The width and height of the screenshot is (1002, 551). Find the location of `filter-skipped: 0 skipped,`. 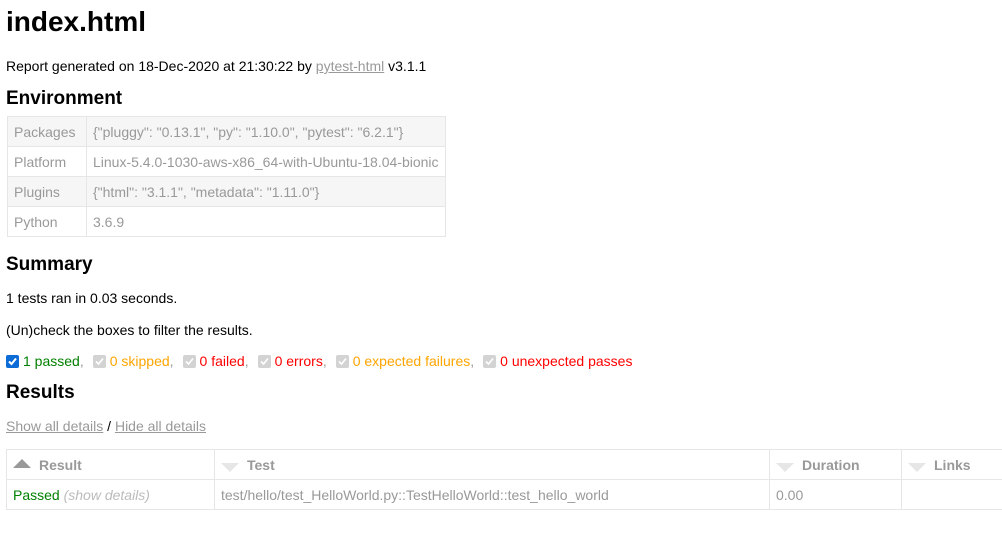

filter-skipped: 0 skipped, is located at coordinates (137, 361).